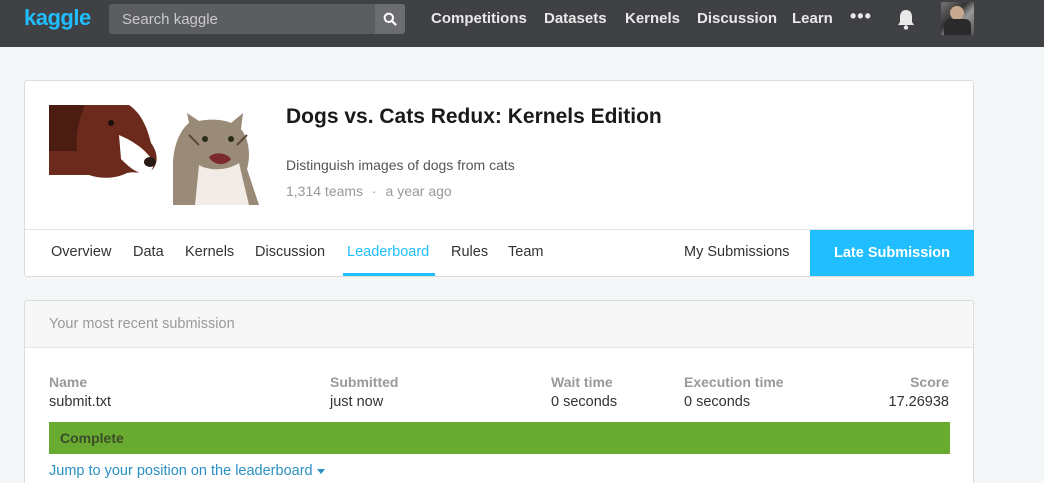 The height and width of the screenshot is (483, 1044). What do you see at coordinates (918, 402) in the screenshot?
I see `submission-score: 17.26938` at bounding box center [918, 402].